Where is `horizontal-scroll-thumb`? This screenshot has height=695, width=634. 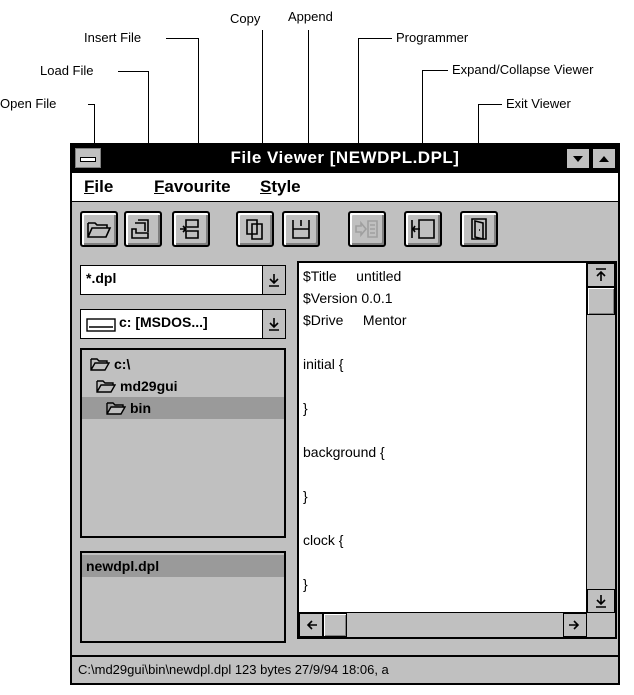 horizontal-scroll-thumb is located at coordinates (335, 625).